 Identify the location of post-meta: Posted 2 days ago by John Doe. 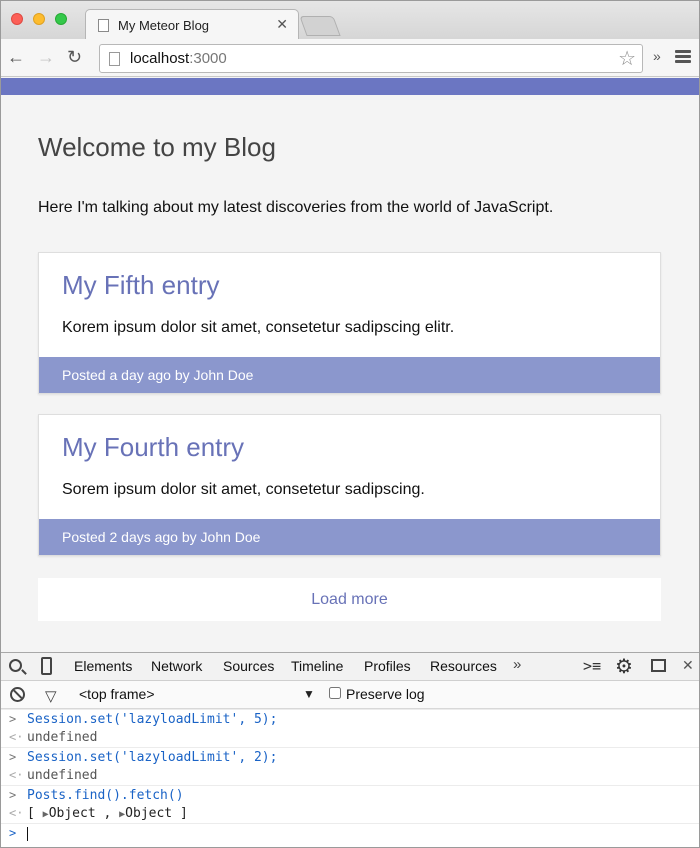
(161, 537).